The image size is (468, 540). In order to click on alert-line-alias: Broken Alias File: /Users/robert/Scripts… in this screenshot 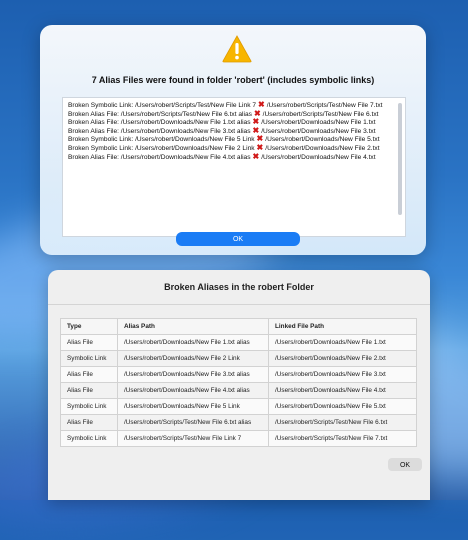, I will do `click(160, 114)`.